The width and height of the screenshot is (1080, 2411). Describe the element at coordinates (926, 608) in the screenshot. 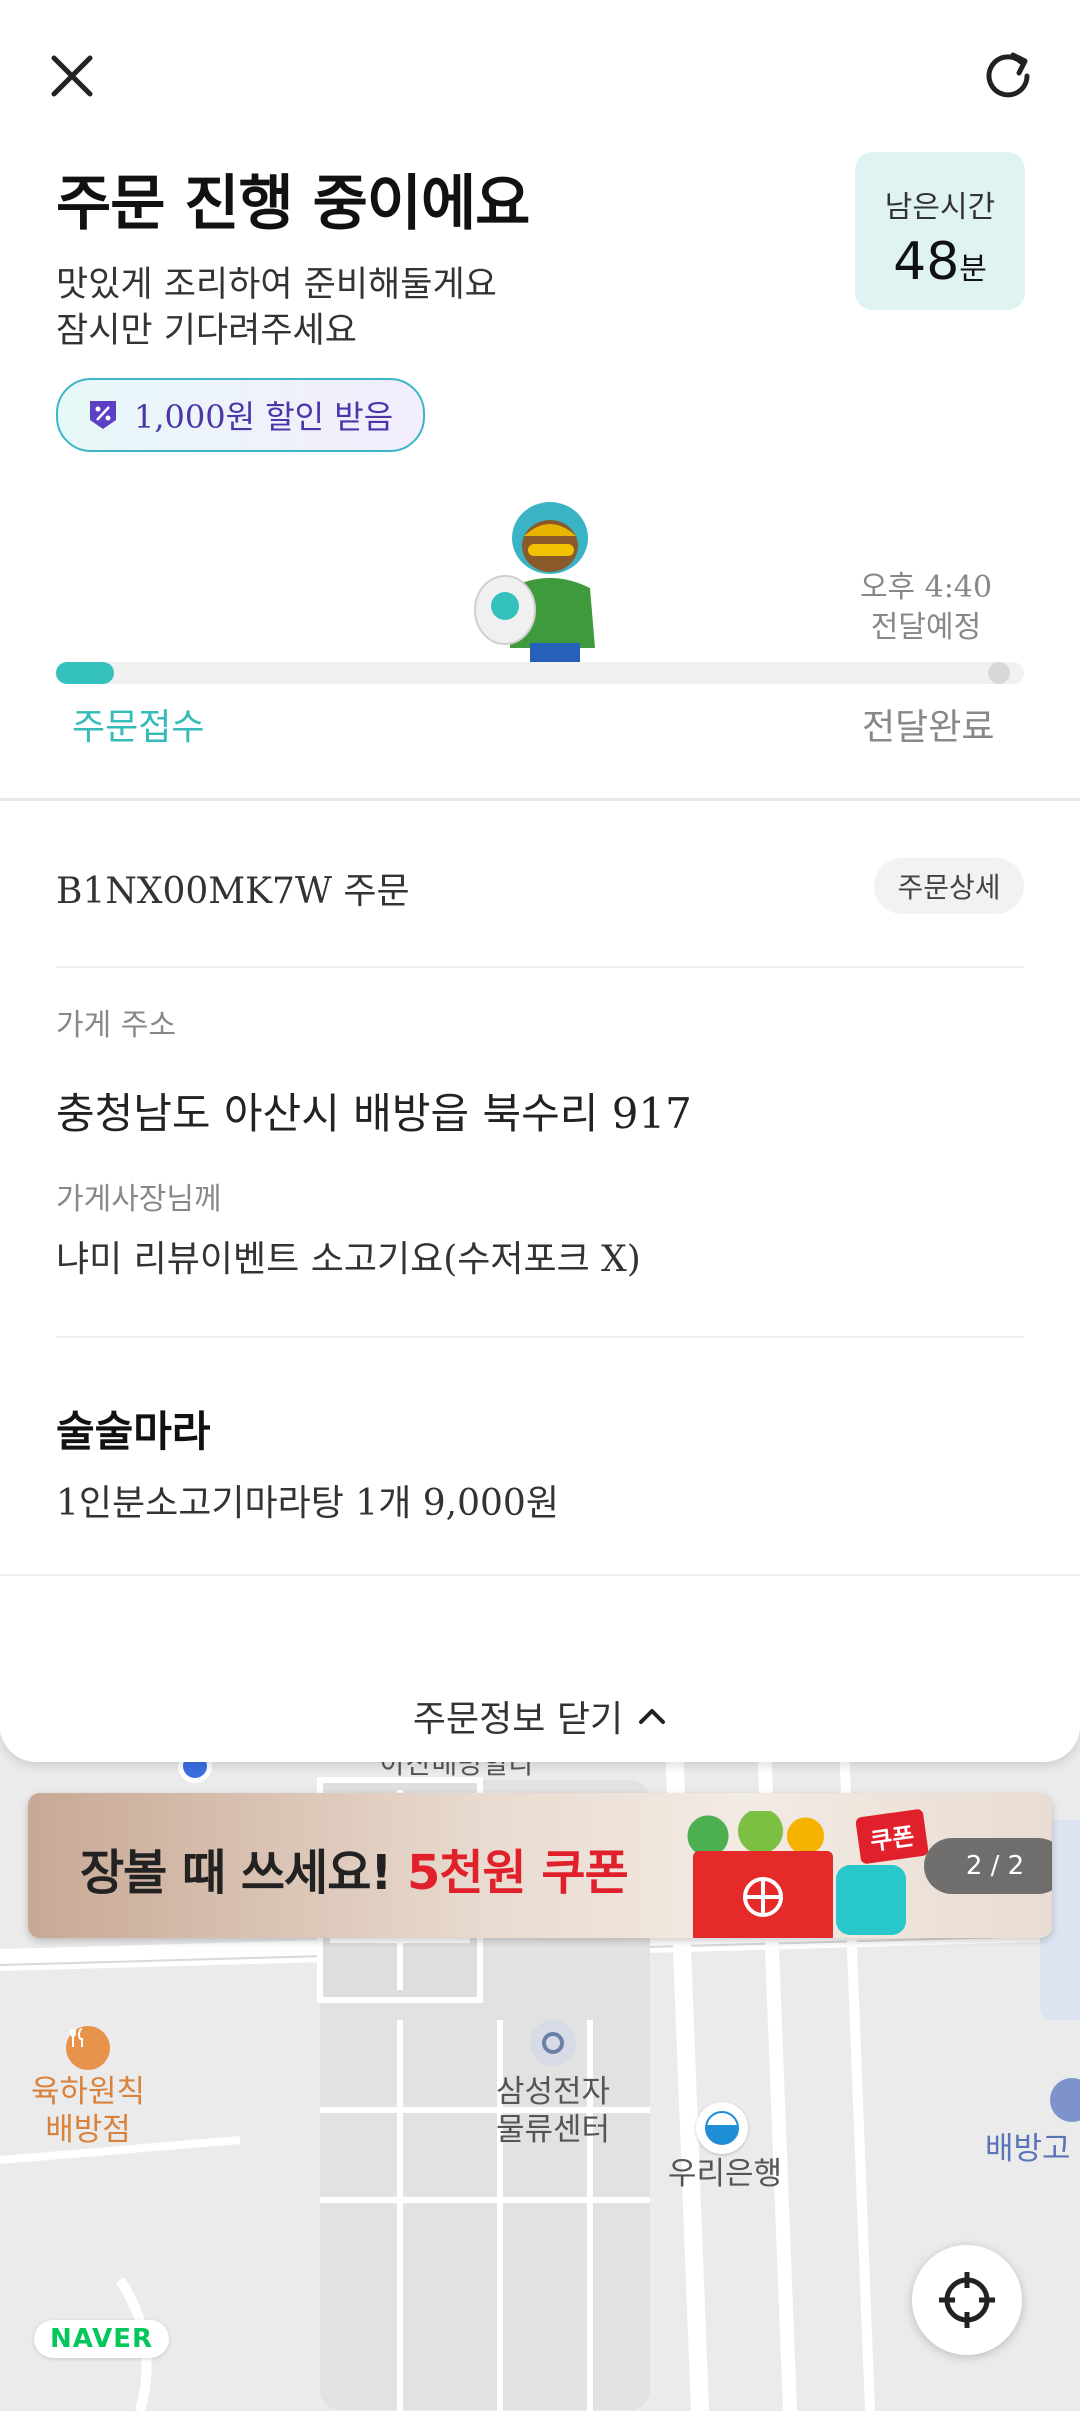

I see `eta: 오후 4:40 전달예정` at that location.